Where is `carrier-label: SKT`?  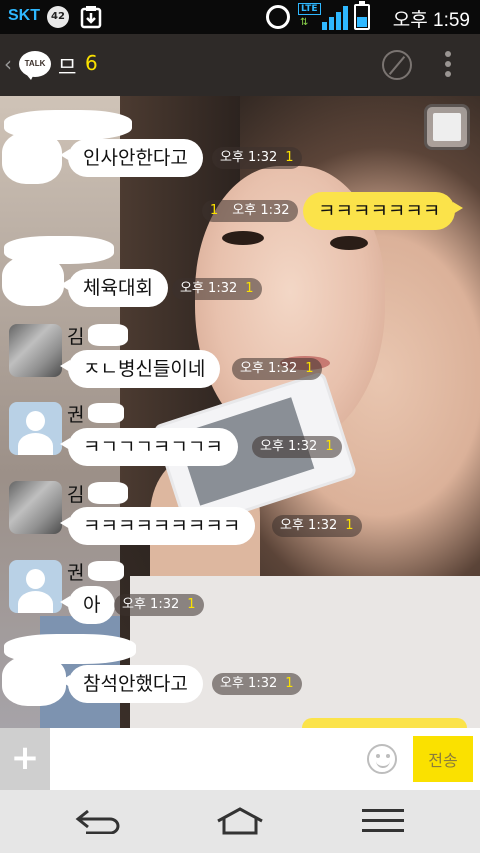 carrier-label: SKT is located at coordinates (24, 15).